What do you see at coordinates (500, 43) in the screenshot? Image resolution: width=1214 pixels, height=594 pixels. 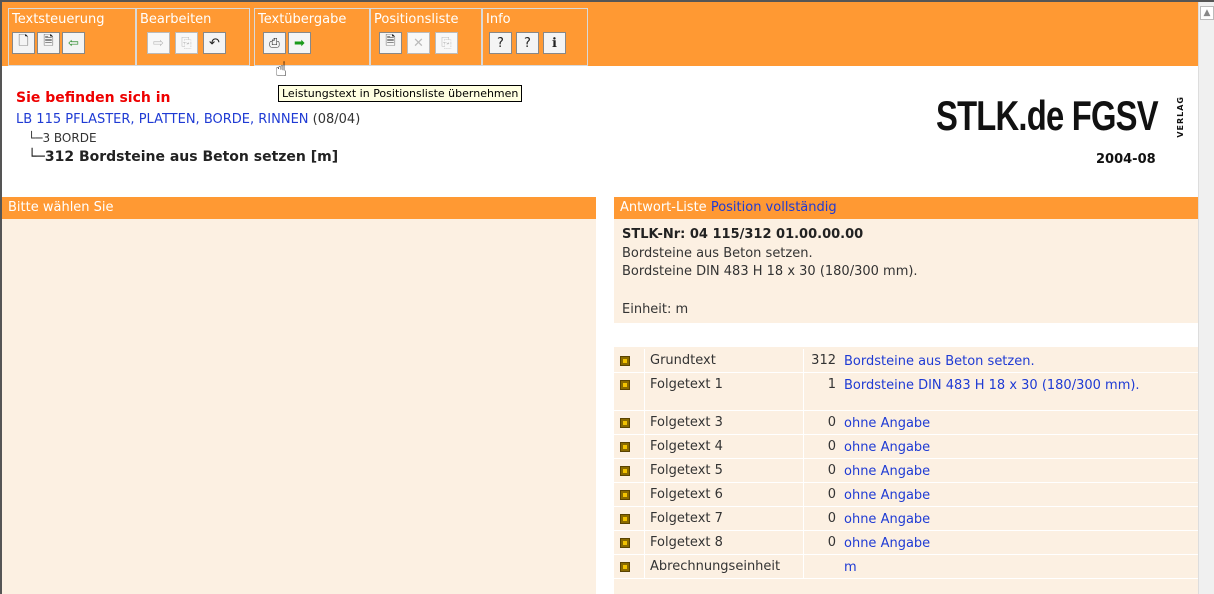 I see `info-help-button: ?` at bounding box center [500, 43].